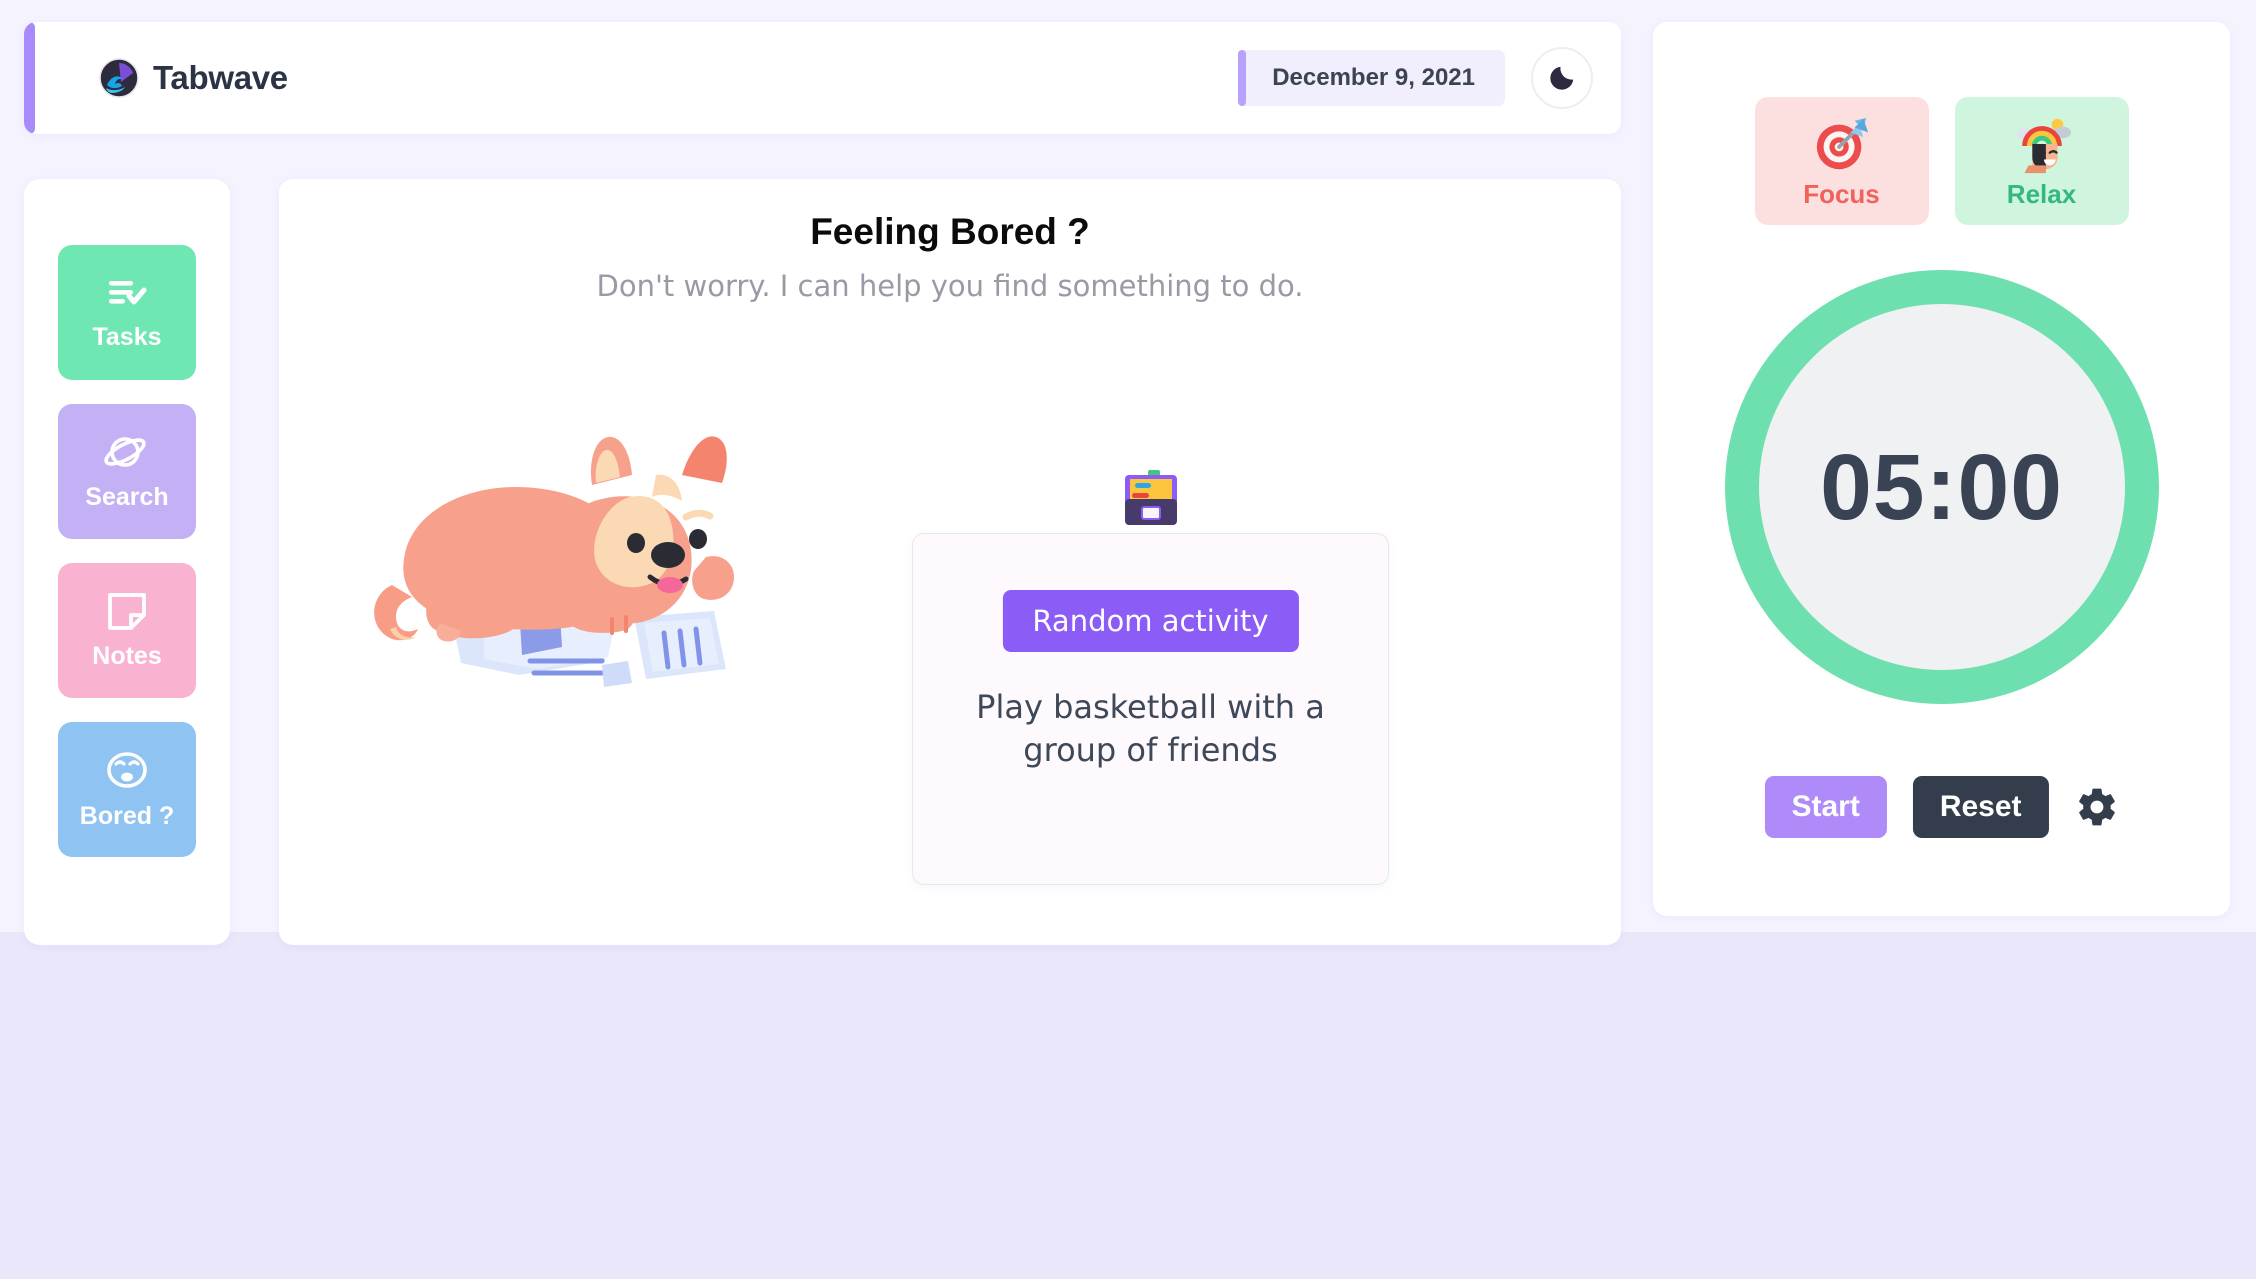 This screenshot has height=1279, width=2256. I want to click on activity-description: Play basketball with a group of friends, so click(1150, 728).